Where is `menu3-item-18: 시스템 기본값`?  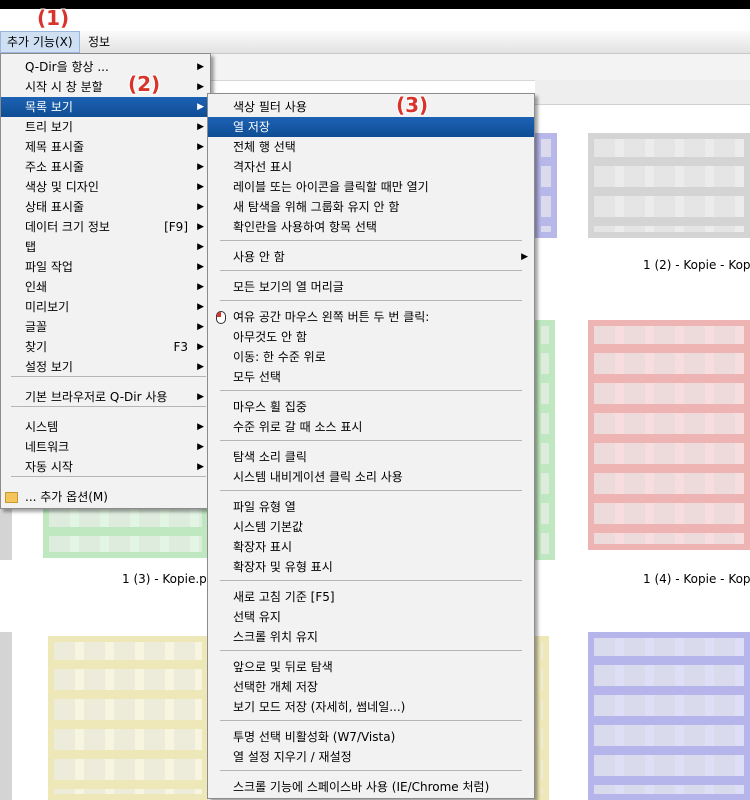
menu3-item-18: 시스템 기본값 is located at coordinates (371, 527).